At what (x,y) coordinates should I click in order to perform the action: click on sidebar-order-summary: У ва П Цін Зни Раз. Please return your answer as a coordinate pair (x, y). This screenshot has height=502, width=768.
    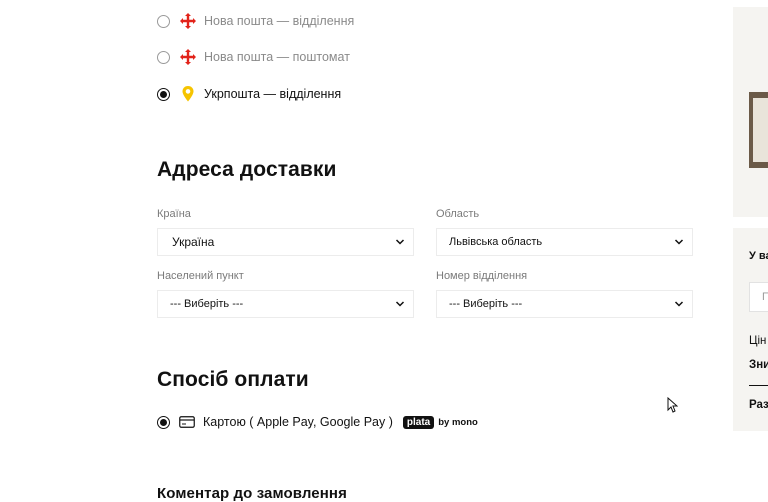
    Looking at the image, I should click on (750, 329).